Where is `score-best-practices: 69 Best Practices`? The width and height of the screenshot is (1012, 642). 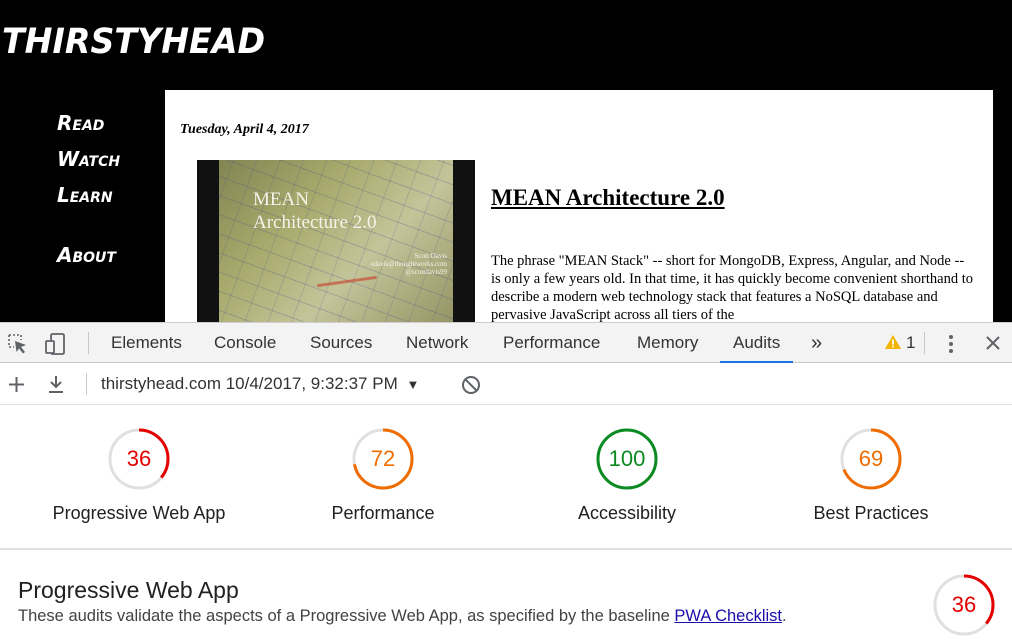 score-best-practices: 69 Best Practices is located at coordinates (871, 475).